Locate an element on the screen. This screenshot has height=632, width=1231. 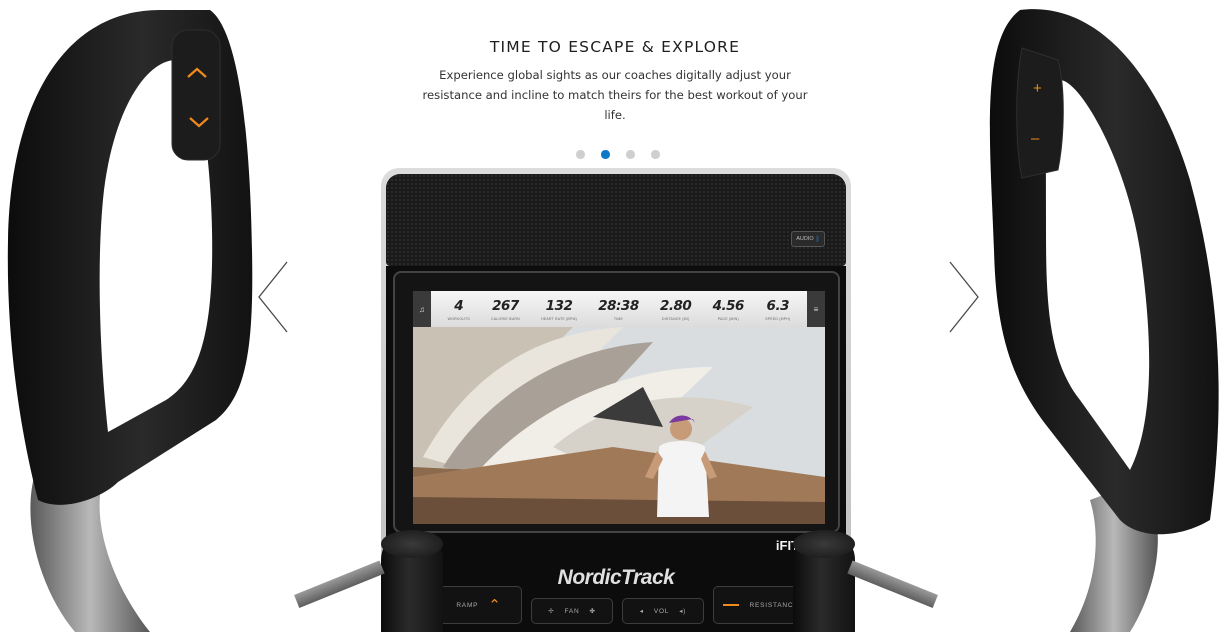
audio-button: AUDIO ᛒ is located at coordinates (808, 239).